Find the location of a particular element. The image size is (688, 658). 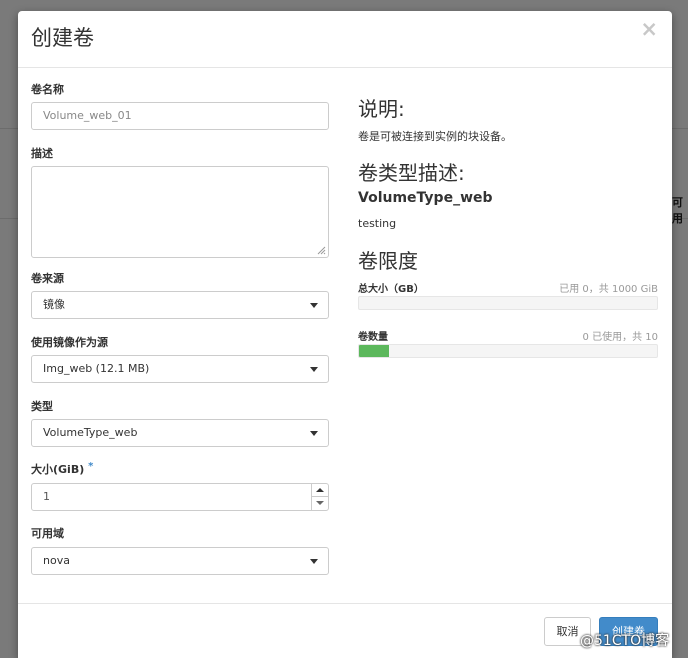

volume-count-value: 0 已使用，共 10 is located at coordinates (620, 337).